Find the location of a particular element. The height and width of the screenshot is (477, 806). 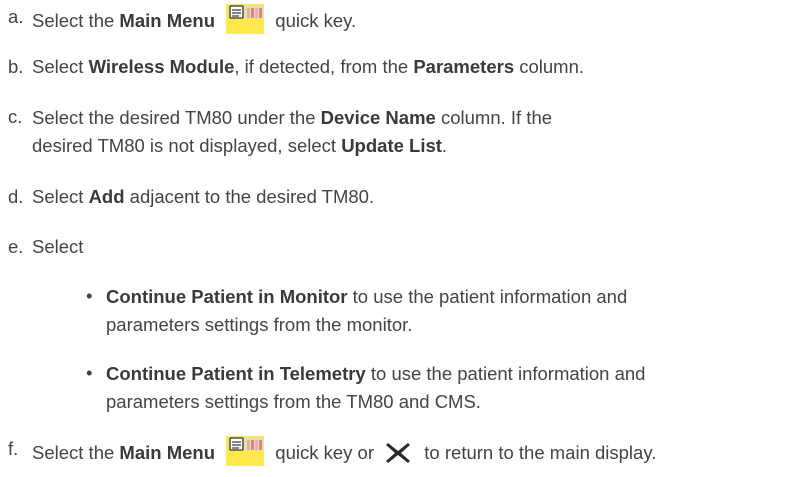

continue-patient-telemetry-term: Continue Patient in Telemetry is located at coordinates (236, 373).